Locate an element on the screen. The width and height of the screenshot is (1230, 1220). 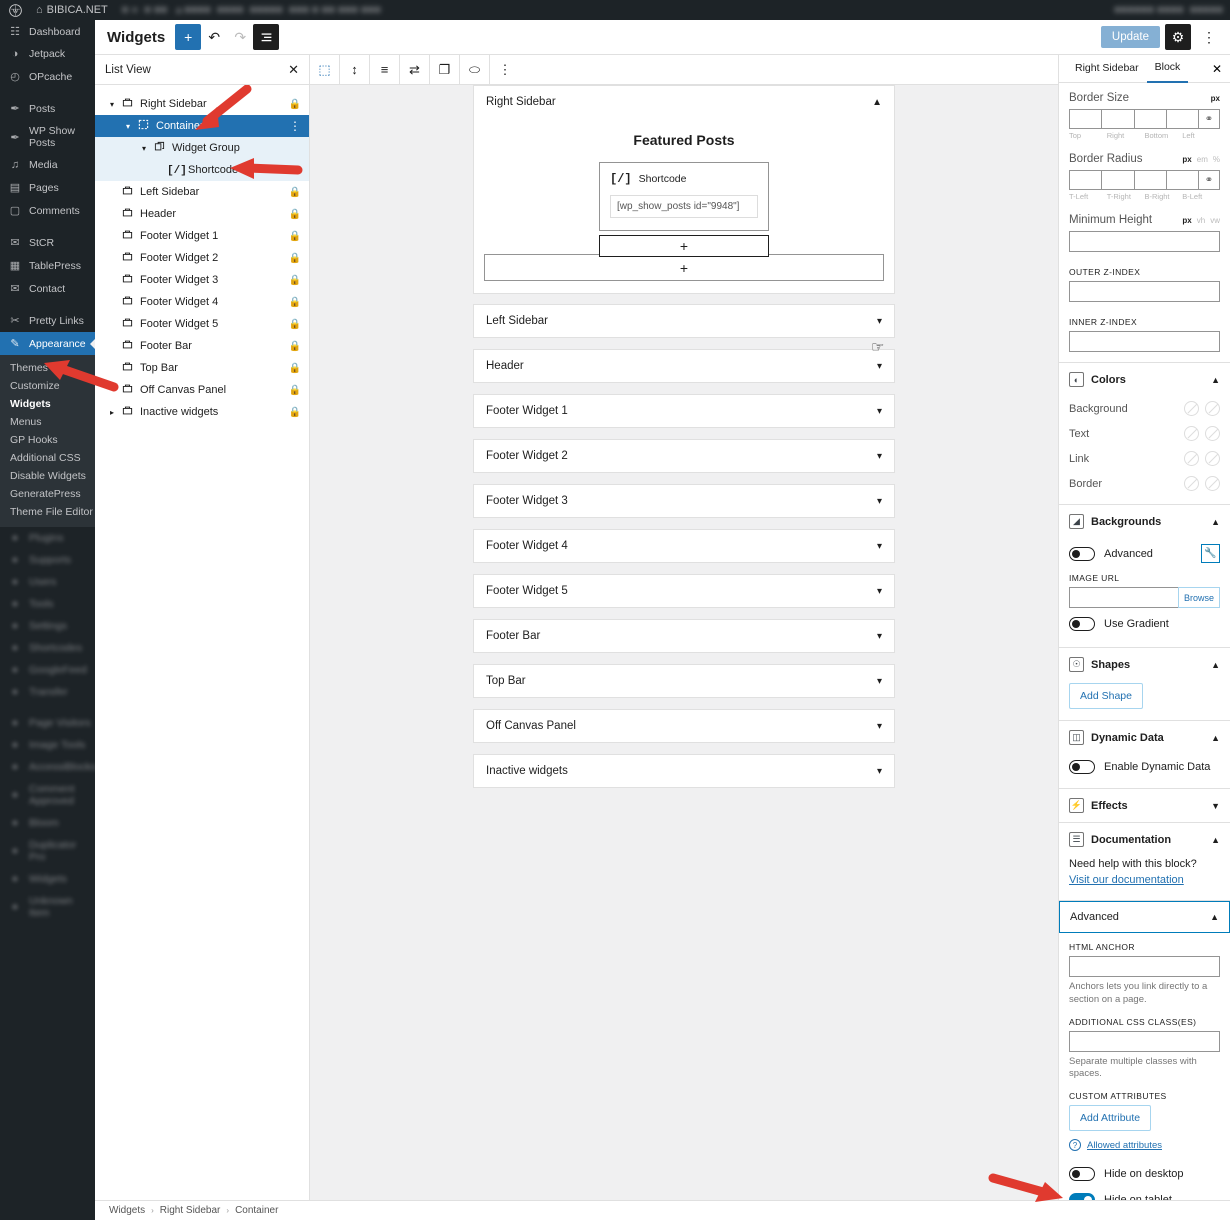
border-size-units: px is located at coordinates (1215, 98).